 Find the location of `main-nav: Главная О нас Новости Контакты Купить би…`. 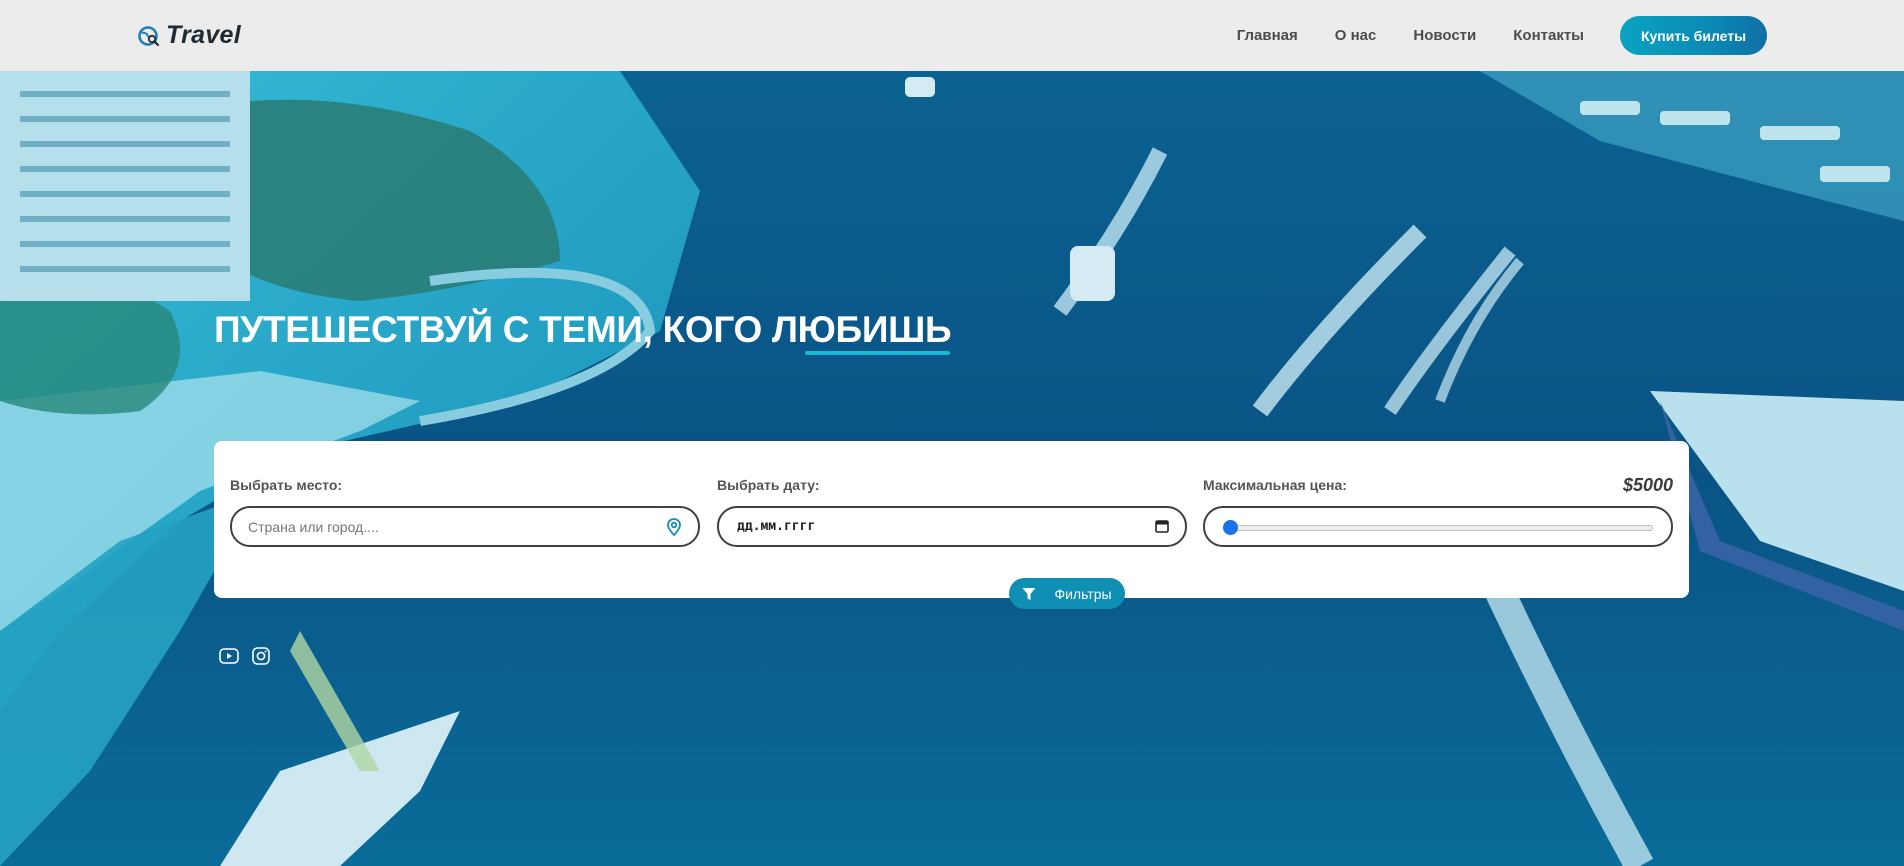

main-nav: Главная О нас Новости Контакты Купить би… is located at coordinates (1502, 35).